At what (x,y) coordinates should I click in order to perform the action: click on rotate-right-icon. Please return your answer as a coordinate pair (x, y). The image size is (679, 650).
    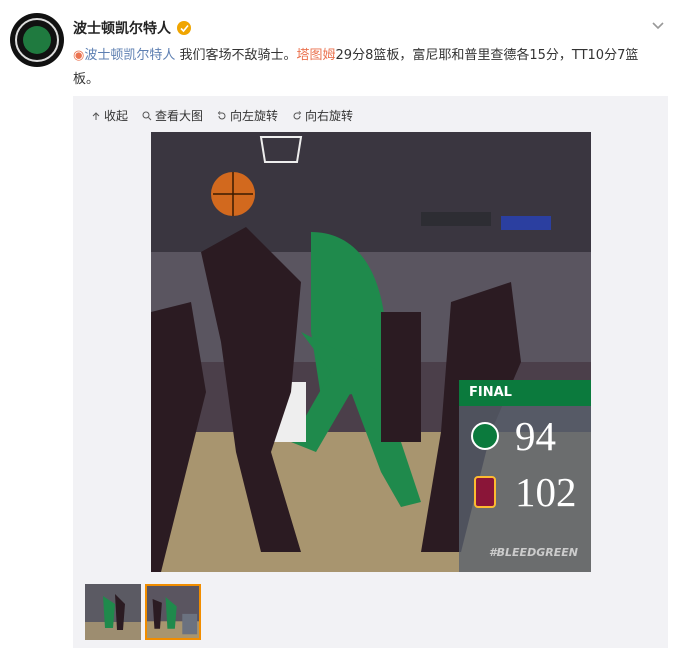
    Looking at the image, I should click on (297, 114).